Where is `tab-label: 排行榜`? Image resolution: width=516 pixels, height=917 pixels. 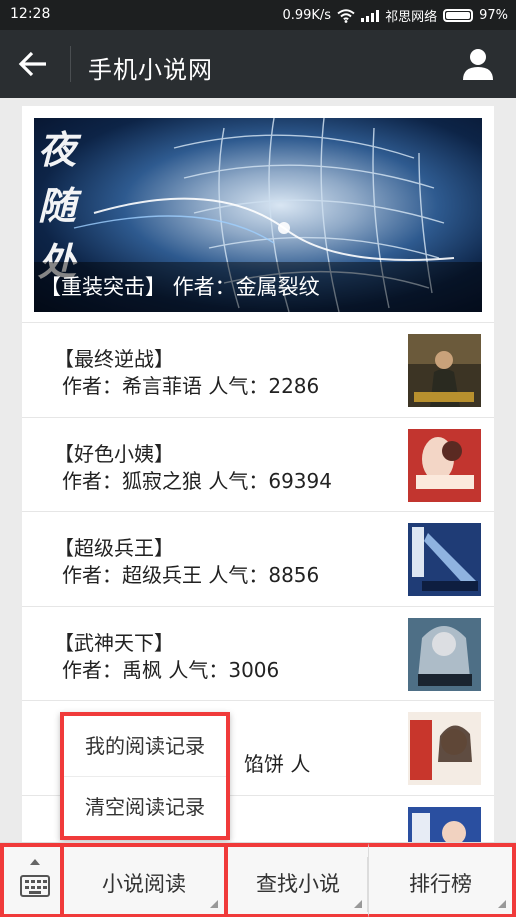
tab-label: 排行榜 is located at coordinates (440, 884).